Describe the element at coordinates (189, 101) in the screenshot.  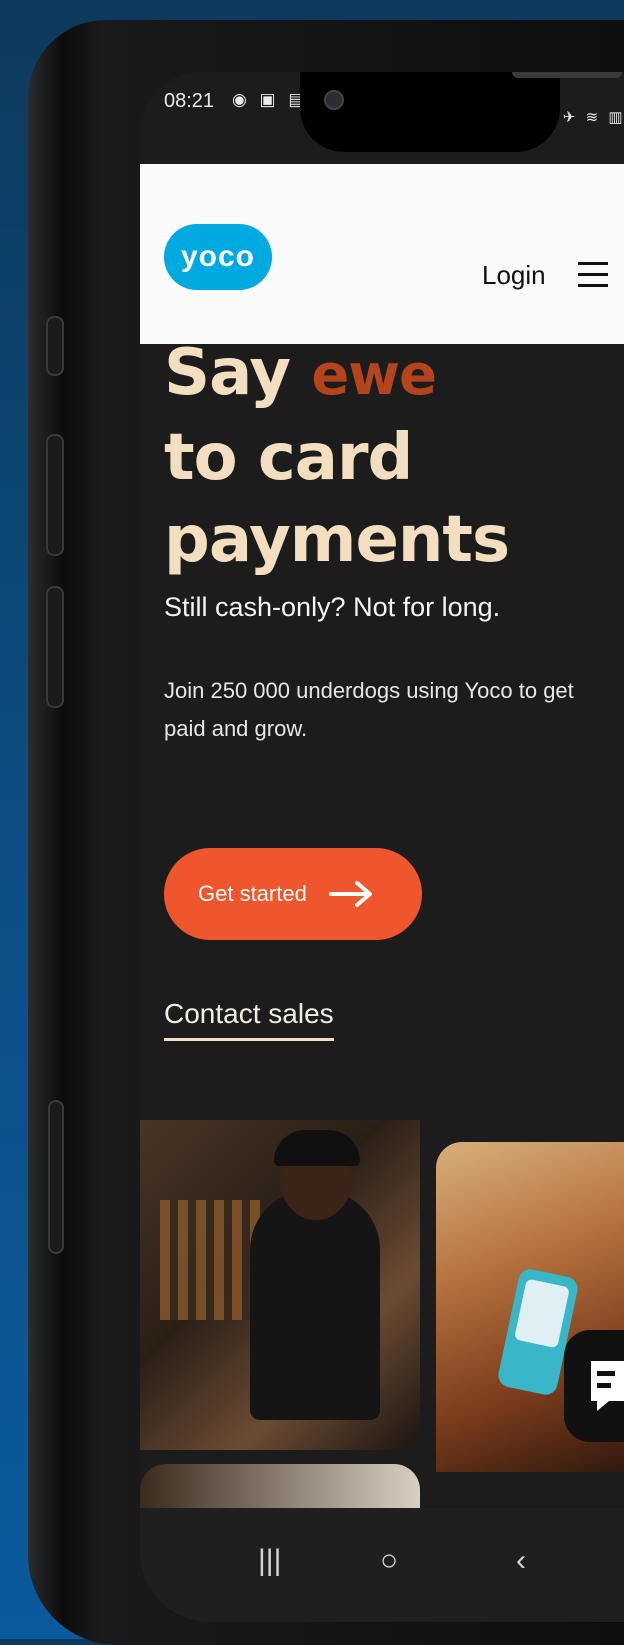
I see `status-time: 08:21` at that location.